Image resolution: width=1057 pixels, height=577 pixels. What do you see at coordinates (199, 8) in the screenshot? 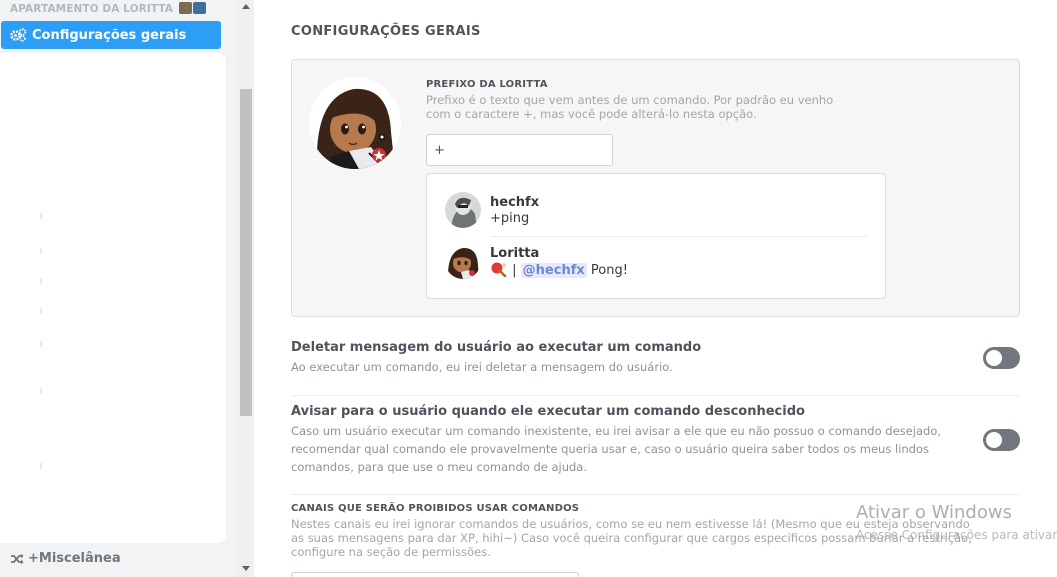
I see `house-blue-emoji-icon` at bounding box center [199, 8].